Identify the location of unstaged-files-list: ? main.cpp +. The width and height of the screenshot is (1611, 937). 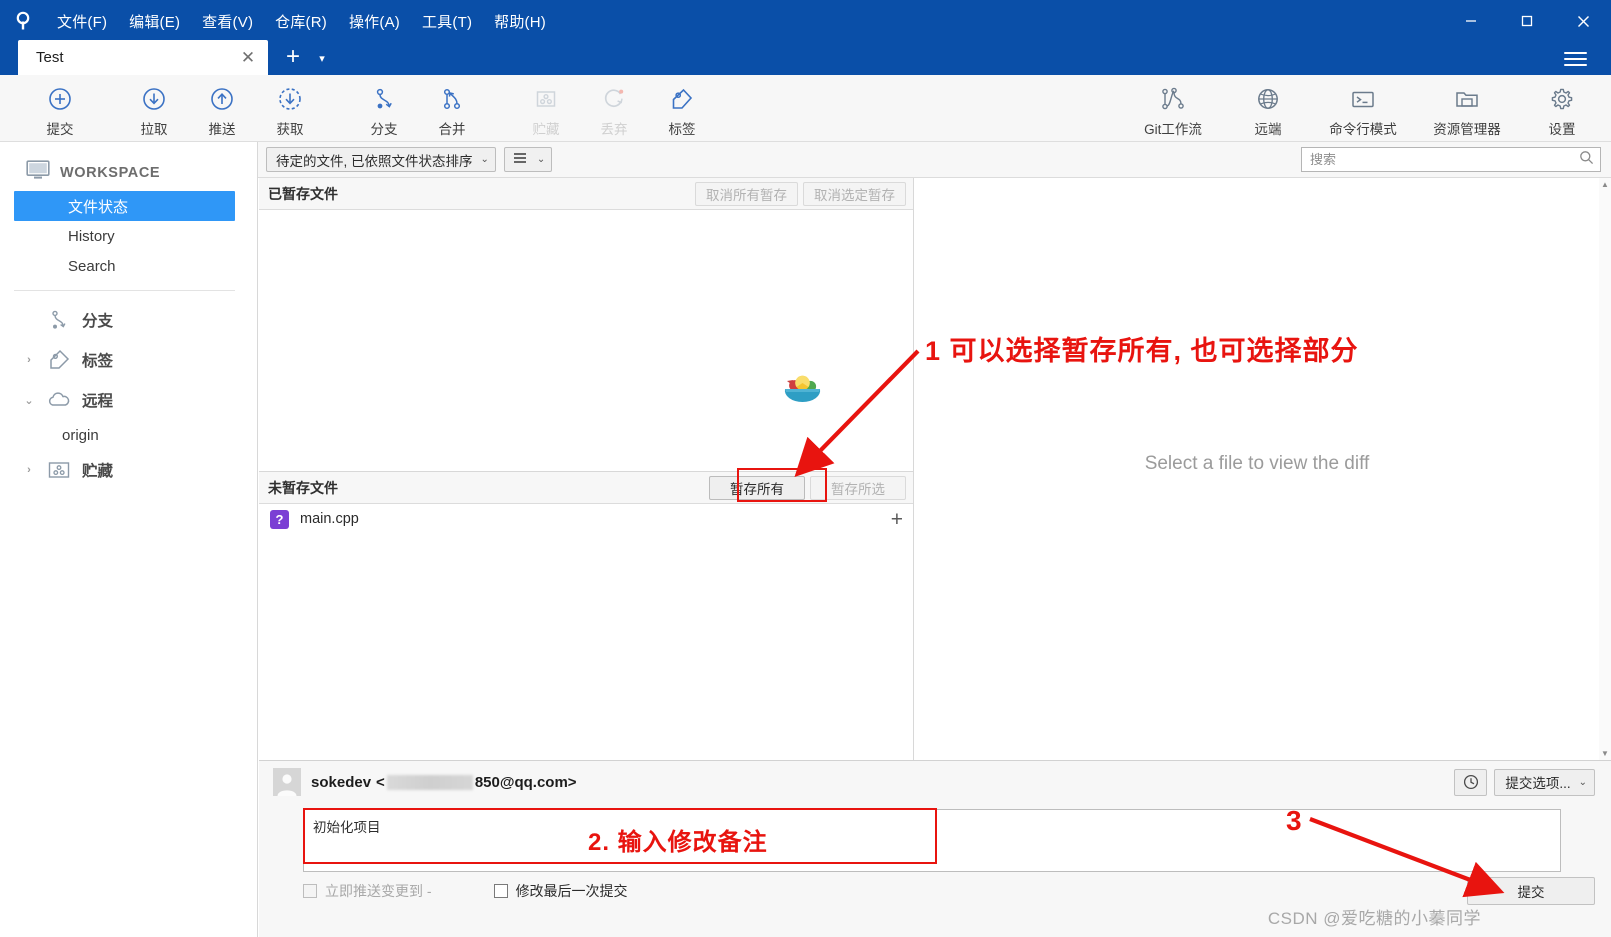
(586, 632).